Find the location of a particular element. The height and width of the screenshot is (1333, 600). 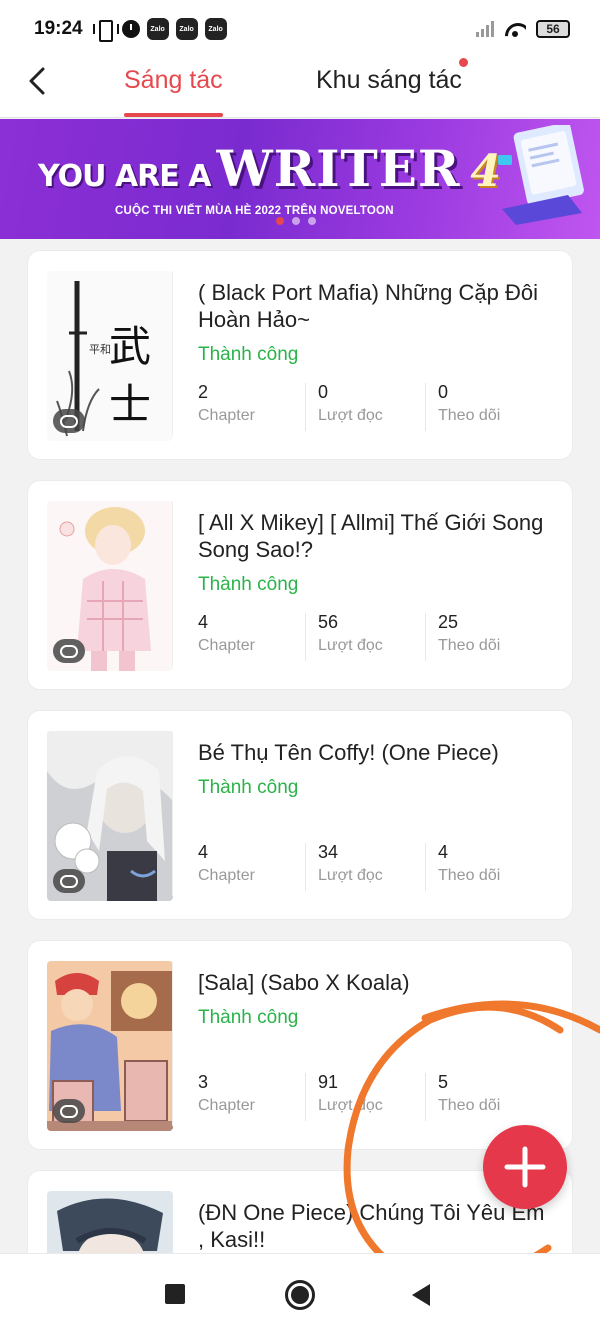

banner-title-number: 4 is located at coordinates (486, 171).